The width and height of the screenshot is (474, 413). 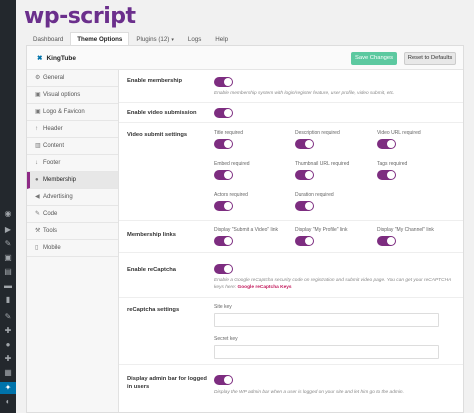 I want to click on pages-icon: ▤, so click(x=8, y=272).